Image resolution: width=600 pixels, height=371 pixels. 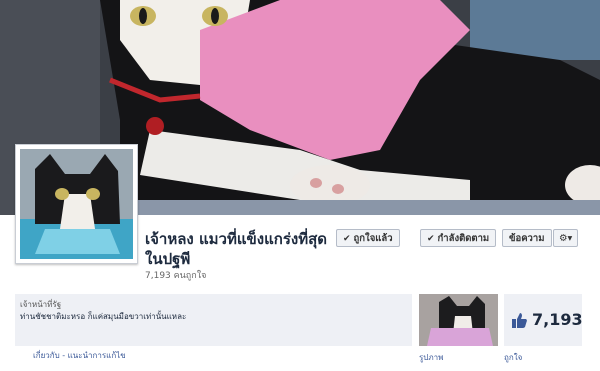 I want to click on following-button: ✔ กำลังติดตาม, so click(x=458, y=238).